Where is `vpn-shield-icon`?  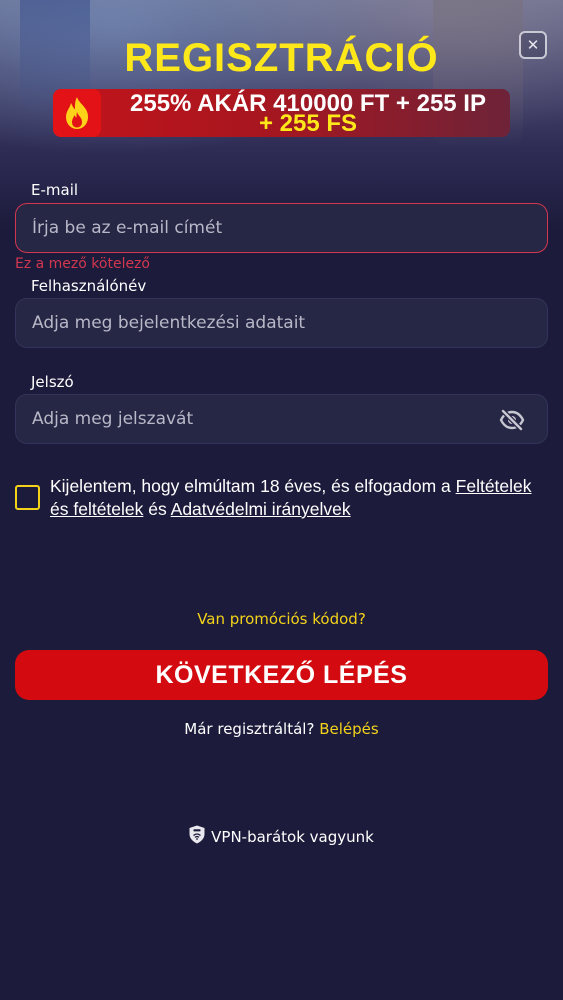 vpn-shield-icon is located at coordinates (197, 836).